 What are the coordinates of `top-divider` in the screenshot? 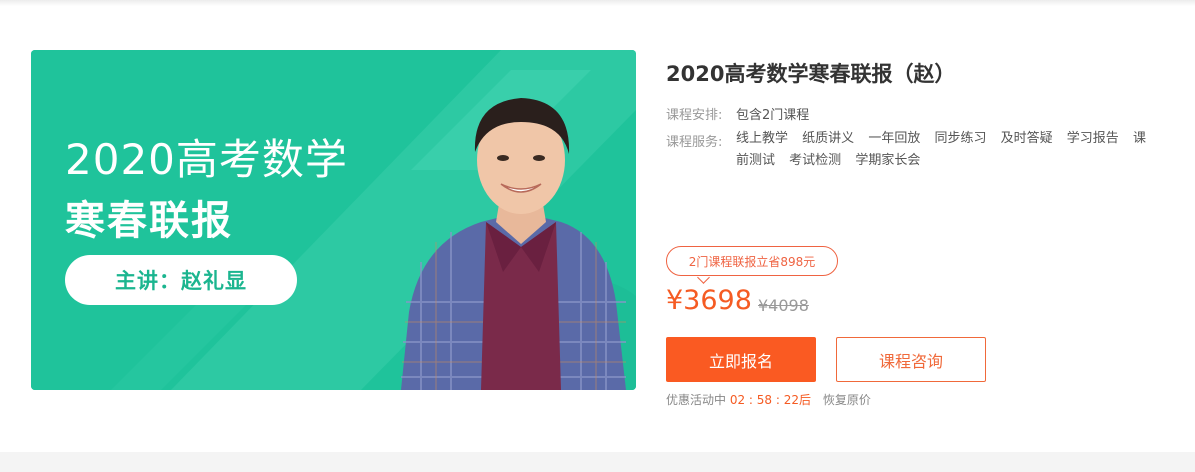 It's located at (597, 3).